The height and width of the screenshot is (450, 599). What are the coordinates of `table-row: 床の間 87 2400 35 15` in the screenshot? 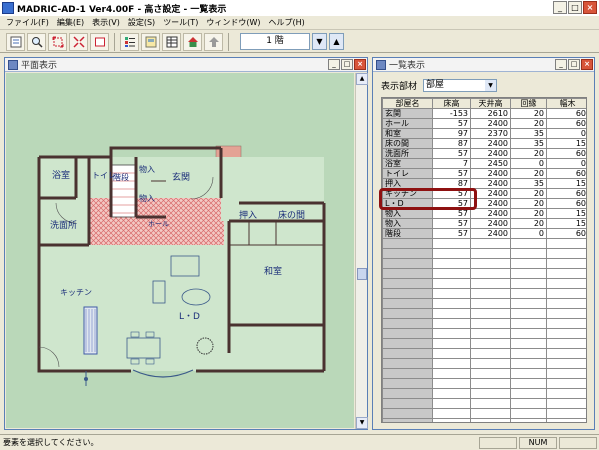 It's located at (484, 143).